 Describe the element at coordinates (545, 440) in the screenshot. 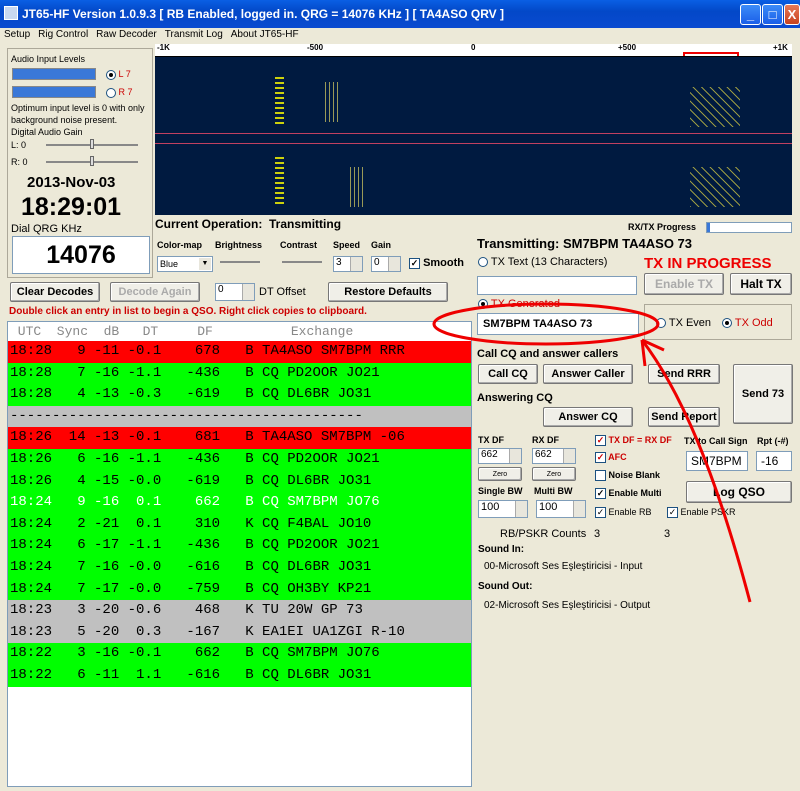

I see `rx-df-label: RX DF` at that location.